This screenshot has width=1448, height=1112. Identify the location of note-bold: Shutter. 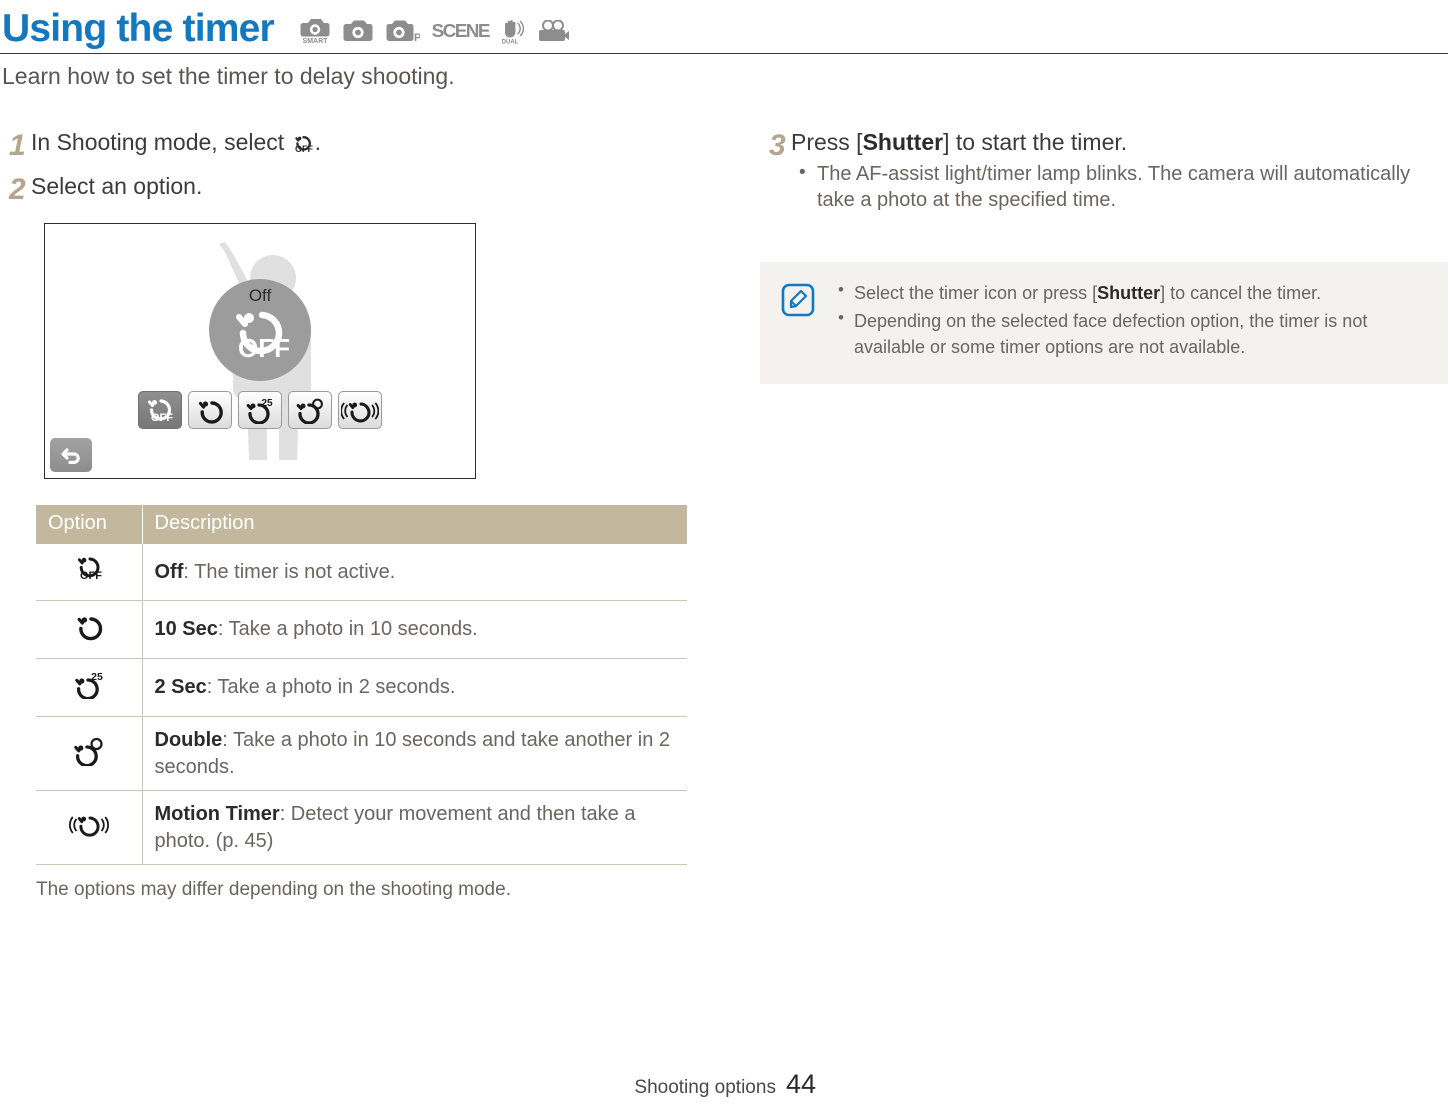
(1129, 293).